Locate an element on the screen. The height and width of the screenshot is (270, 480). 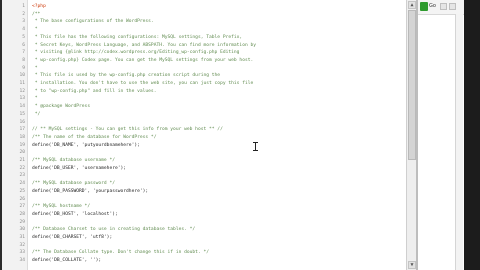
code-line: 34 define('DB_COLLATE', ''); is located at coordinates (204, 260).